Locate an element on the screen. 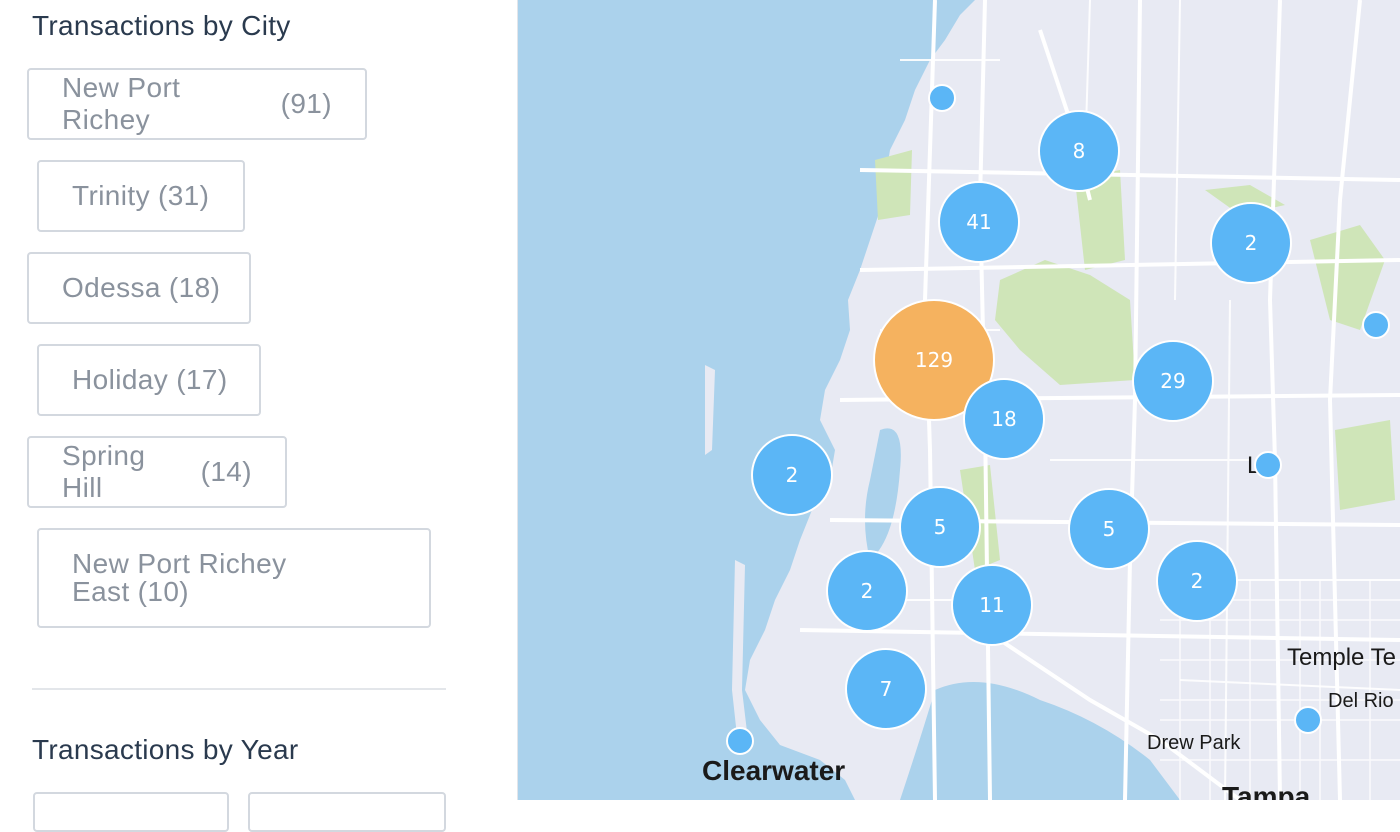 The image size is (1400, 832). cluster-29: 29 is located at coordinates (1173, 381).